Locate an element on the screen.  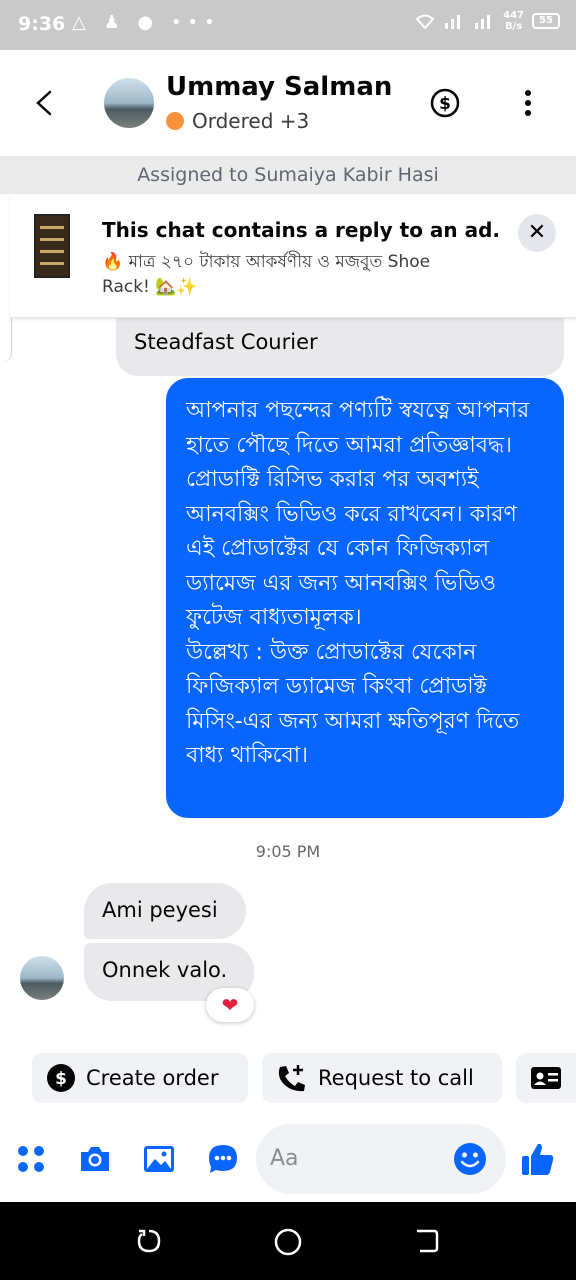
ad-title: This chat contains a reply to an ad. is located at coordinates (301, 230).